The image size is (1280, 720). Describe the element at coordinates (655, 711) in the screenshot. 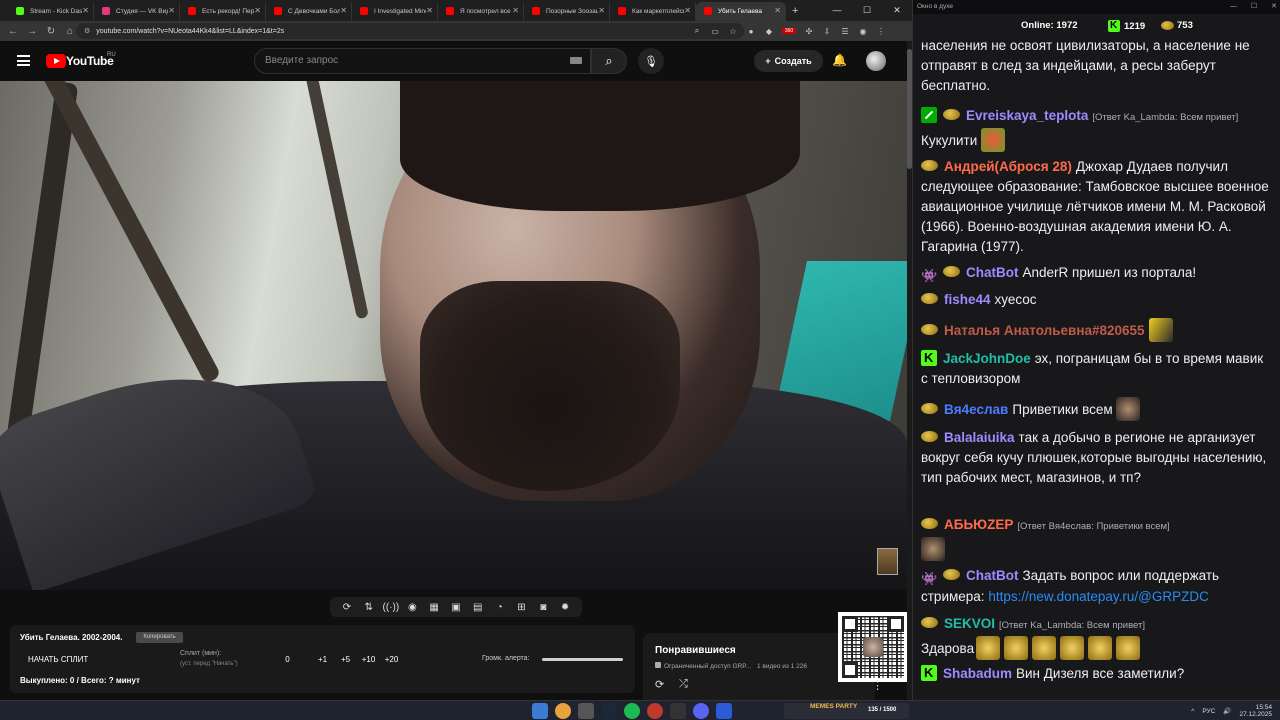

I see `obs-icon` at that location.